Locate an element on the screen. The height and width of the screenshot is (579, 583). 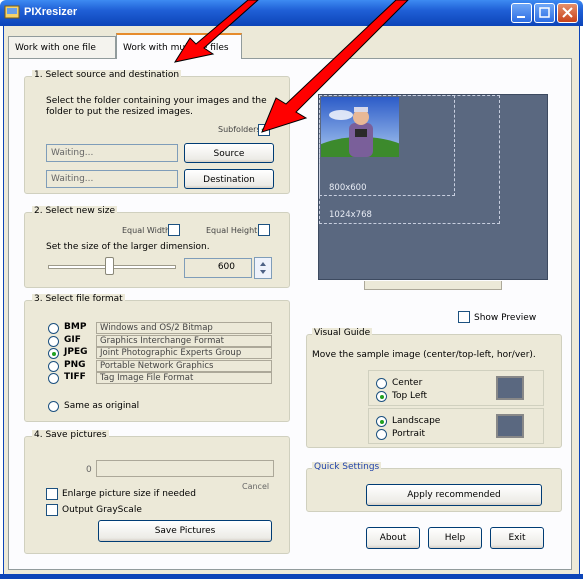
format-radio-tiff is located at coordinates (53, 378).